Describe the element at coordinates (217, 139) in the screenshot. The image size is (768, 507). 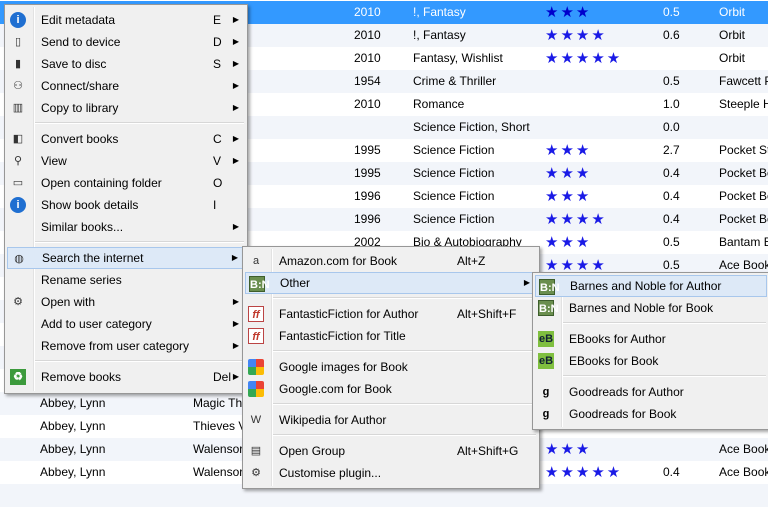
I see `menu-item-shortcut: C` at that location.